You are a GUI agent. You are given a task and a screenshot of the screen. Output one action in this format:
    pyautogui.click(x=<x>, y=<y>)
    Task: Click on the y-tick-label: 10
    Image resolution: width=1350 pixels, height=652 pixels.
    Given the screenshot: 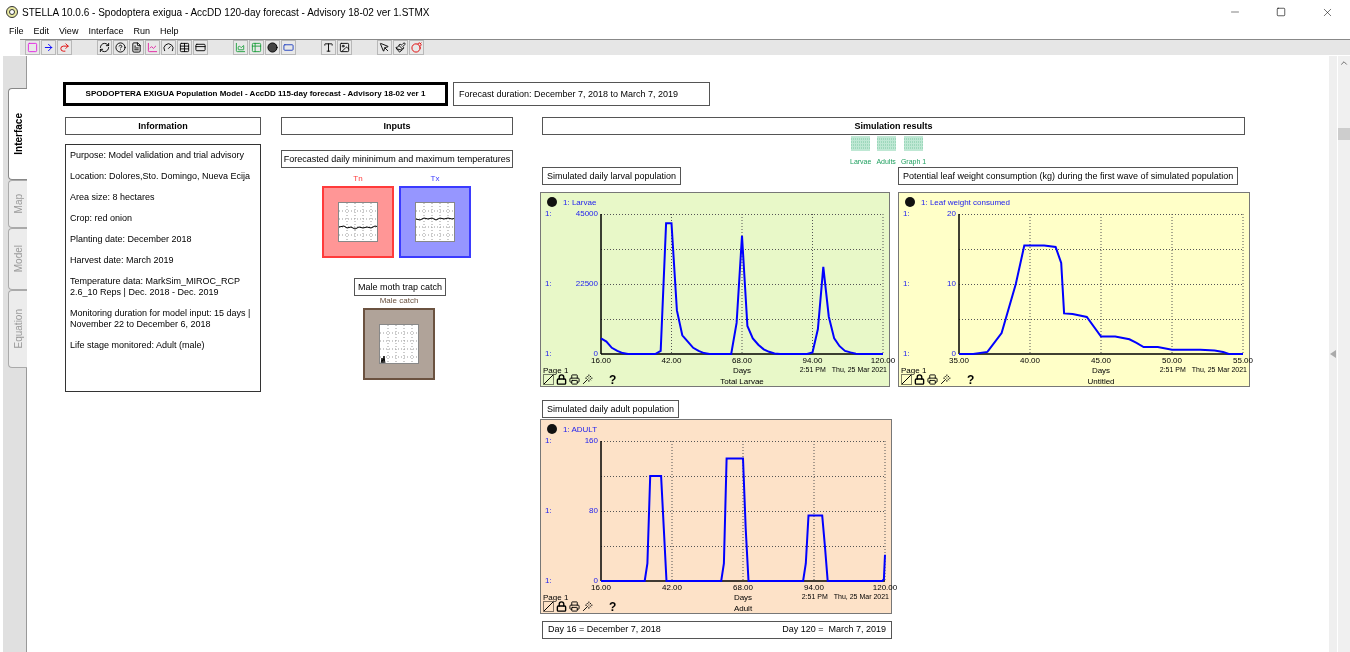 What is the action you would take?
    pyautogui.click(x=951, y=284)
    